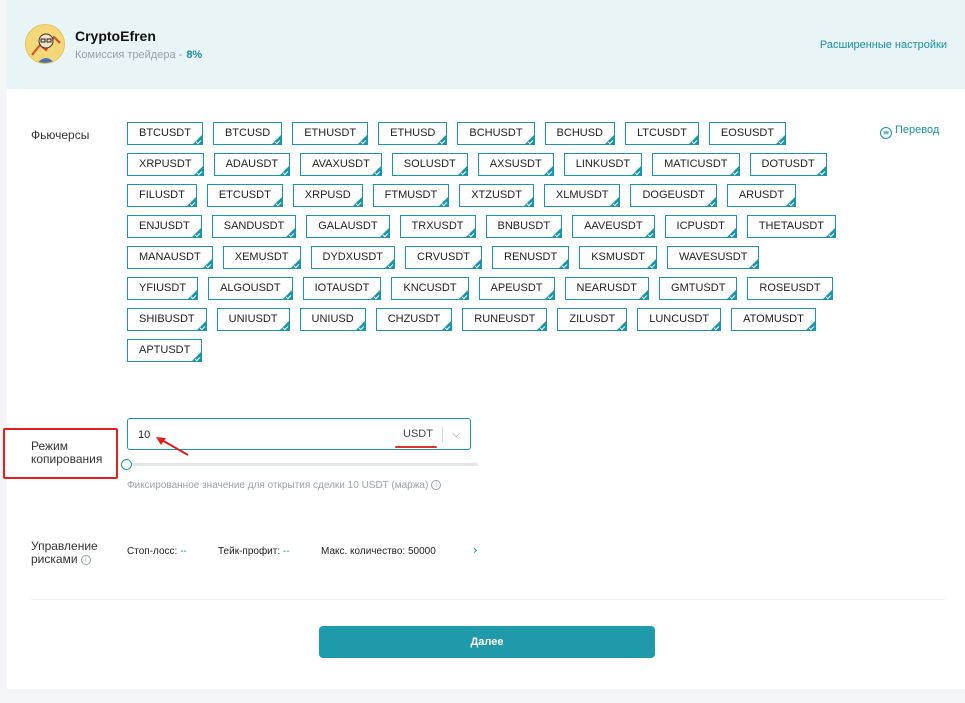 This screenshot has height=703, width=965. I want to click on futures-pair-chip: DYDXUSDT, so click(353, 257).